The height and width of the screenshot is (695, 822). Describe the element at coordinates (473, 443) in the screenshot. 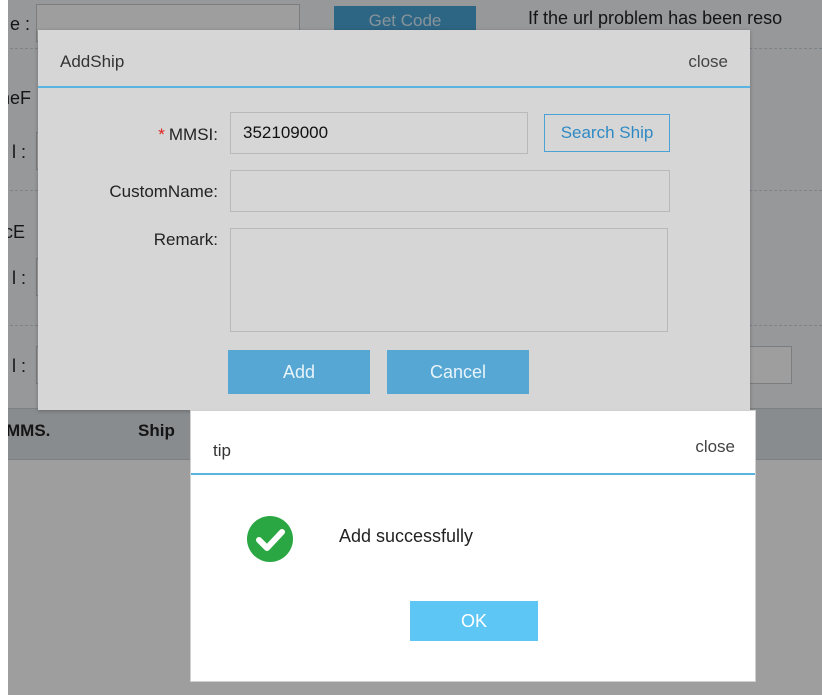

I see `tip-header: tip close` at that location.